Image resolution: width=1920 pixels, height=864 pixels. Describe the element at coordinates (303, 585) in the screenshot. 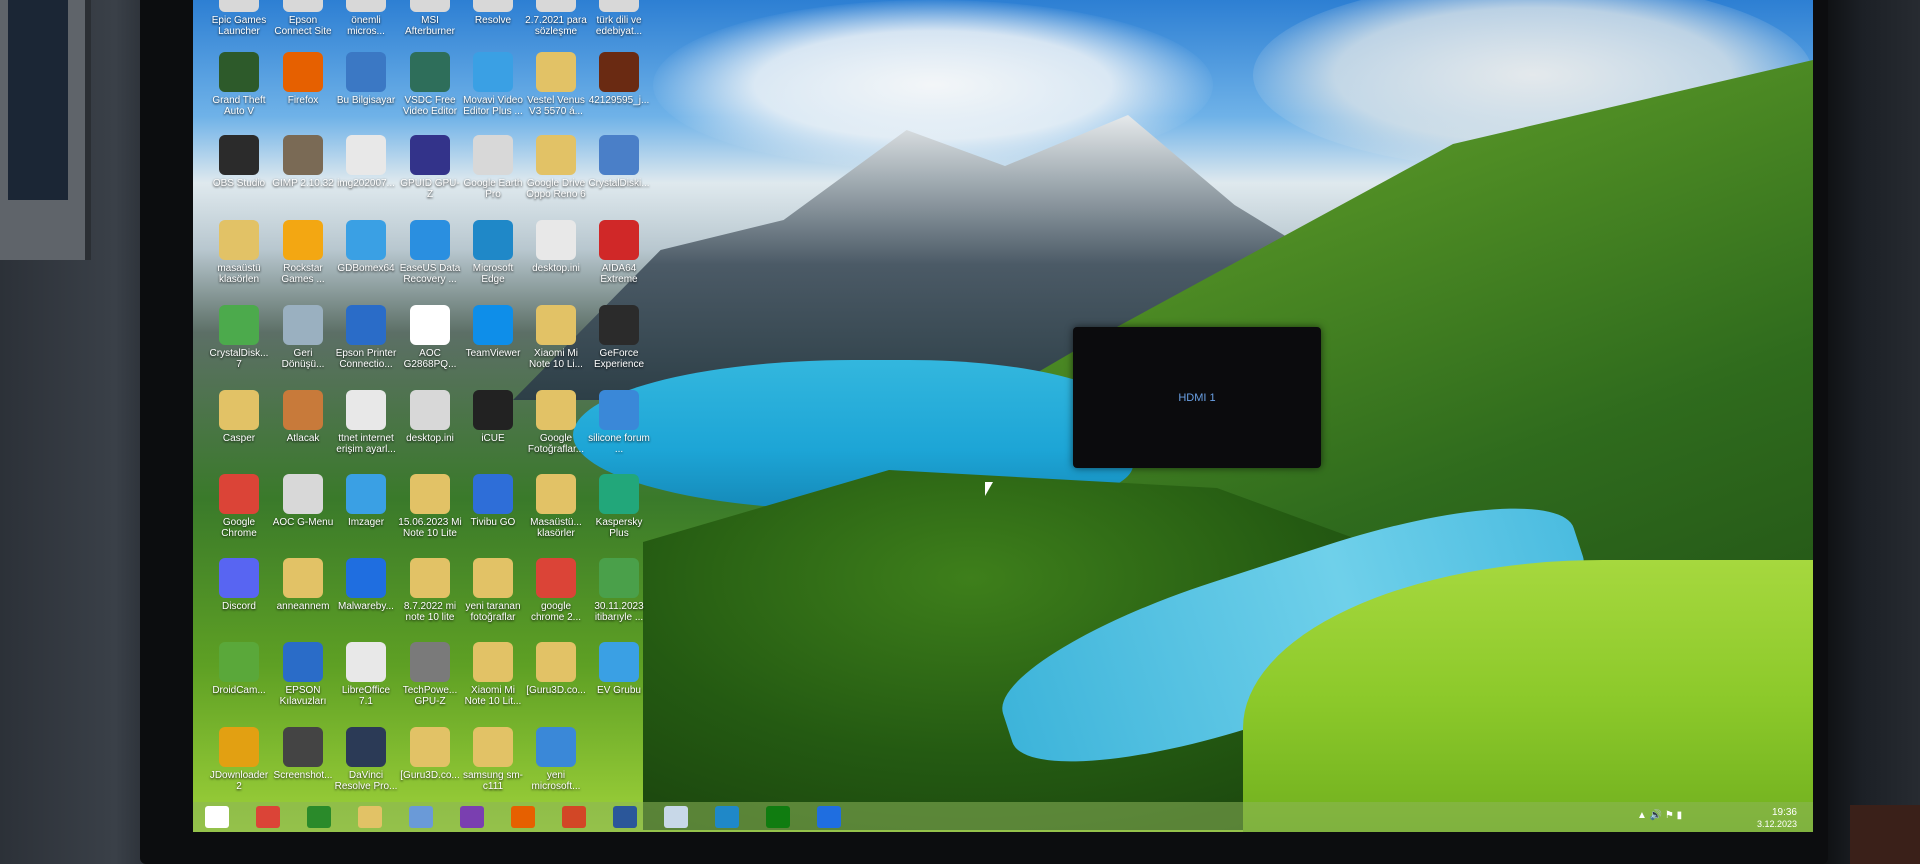

I see `desktop-icon: anneannem` at that location.